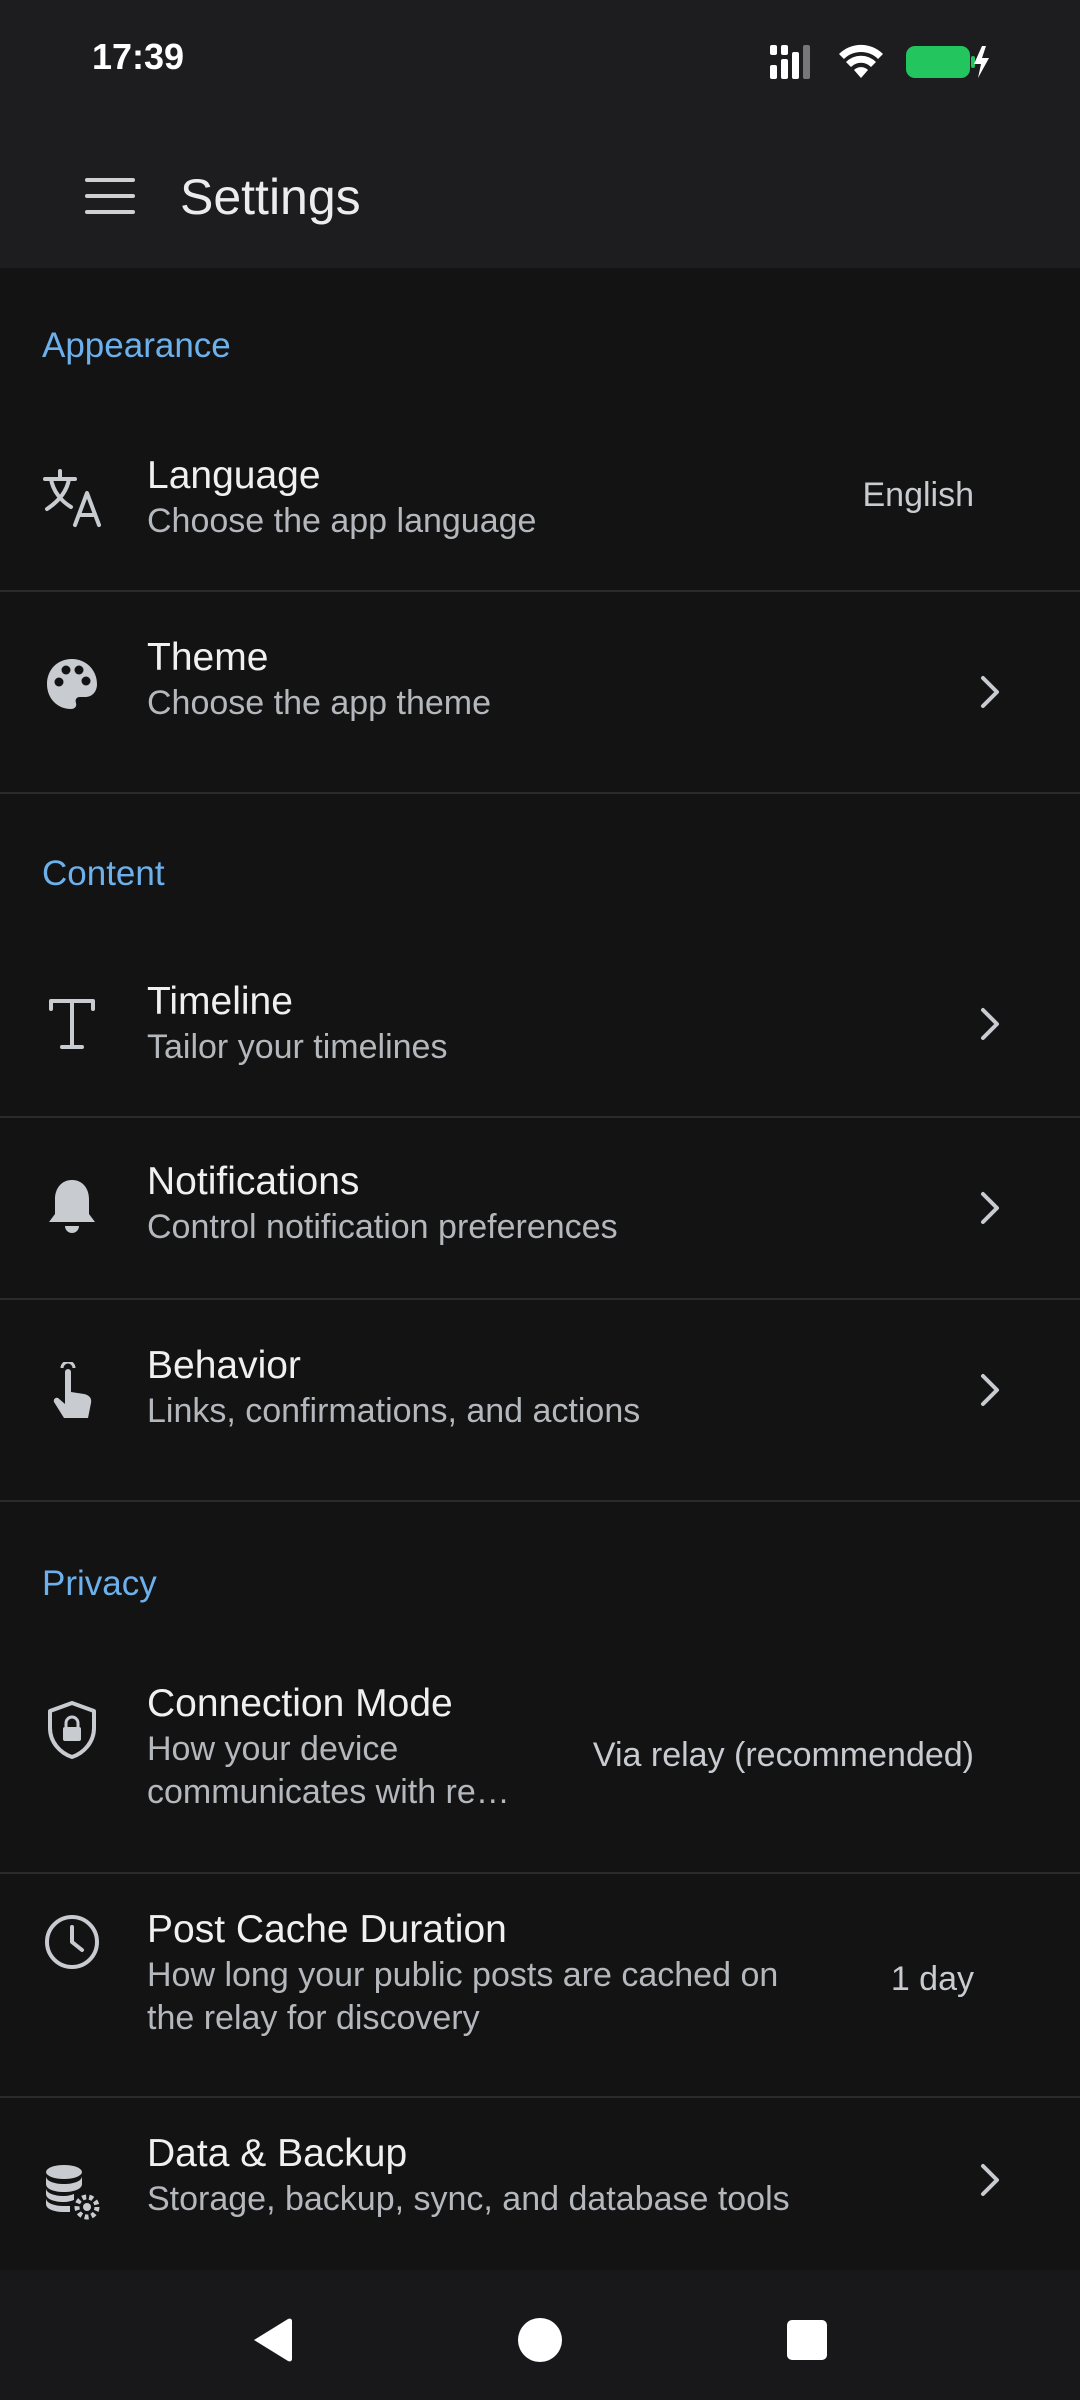 The image size is (1080, 2400). Describe the element at coordinates (72, 1206) in the screenshot. I see `bell-icon` at that location.